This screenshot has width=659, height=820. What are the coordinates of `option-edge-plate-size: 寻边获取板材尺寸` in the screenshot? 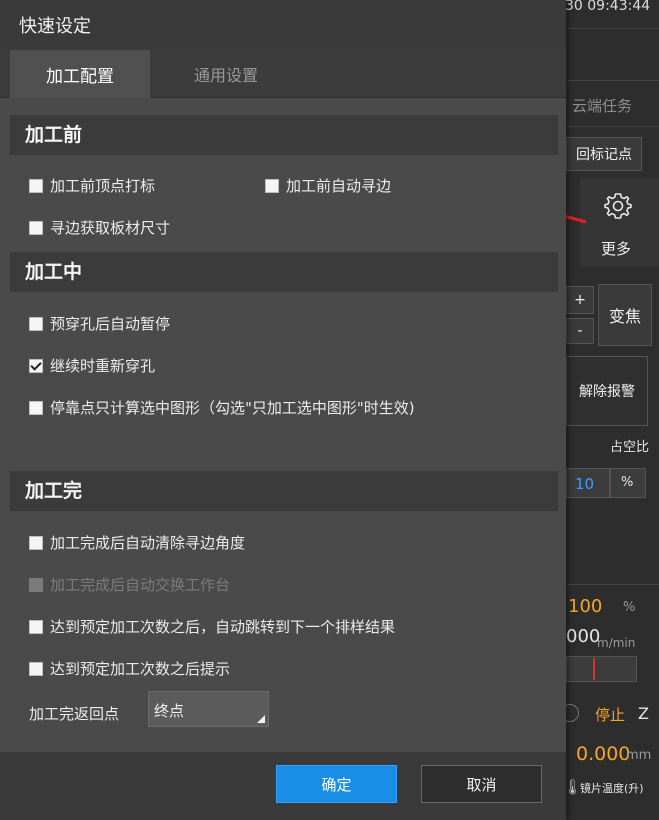 It's located at (99, 227).